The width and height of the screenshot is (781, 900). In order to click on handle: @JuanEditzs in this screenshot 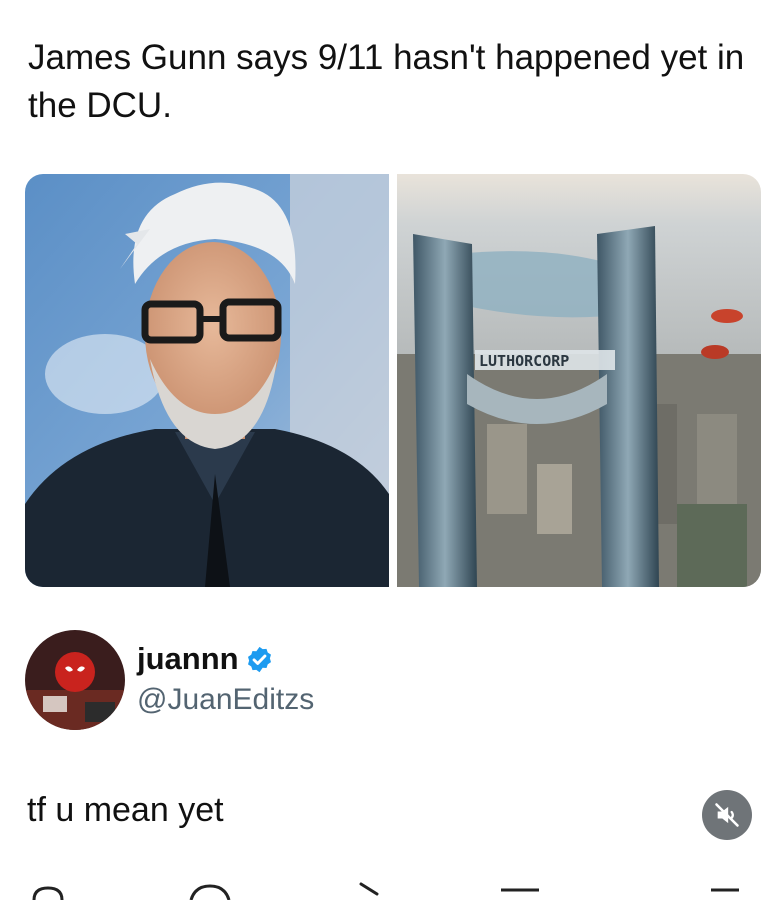, I will do `click(225, 700)`.